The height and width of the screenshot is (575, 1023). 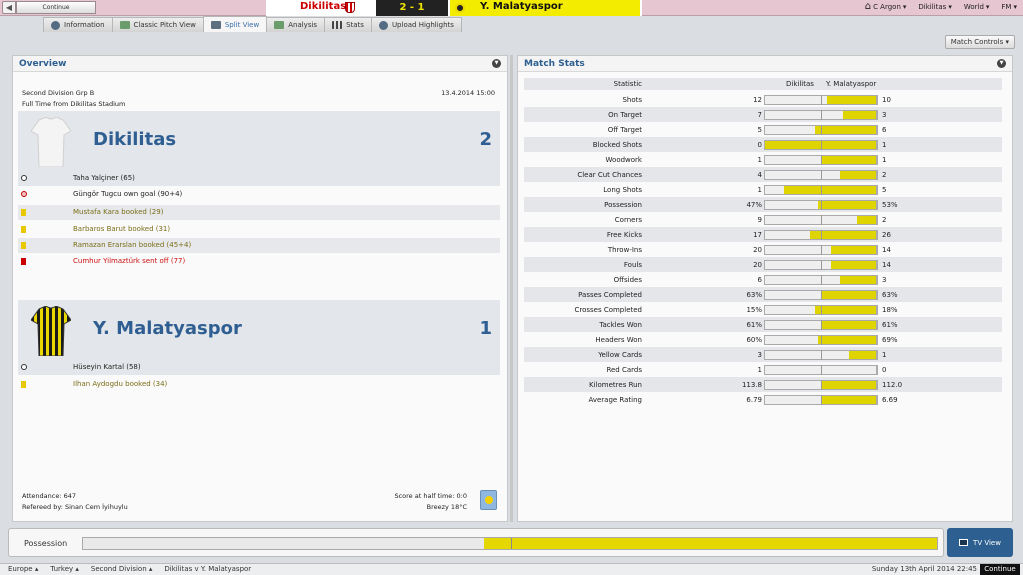 I want to click on home-team-title: Dikilitas, so click(x=135, y=139).